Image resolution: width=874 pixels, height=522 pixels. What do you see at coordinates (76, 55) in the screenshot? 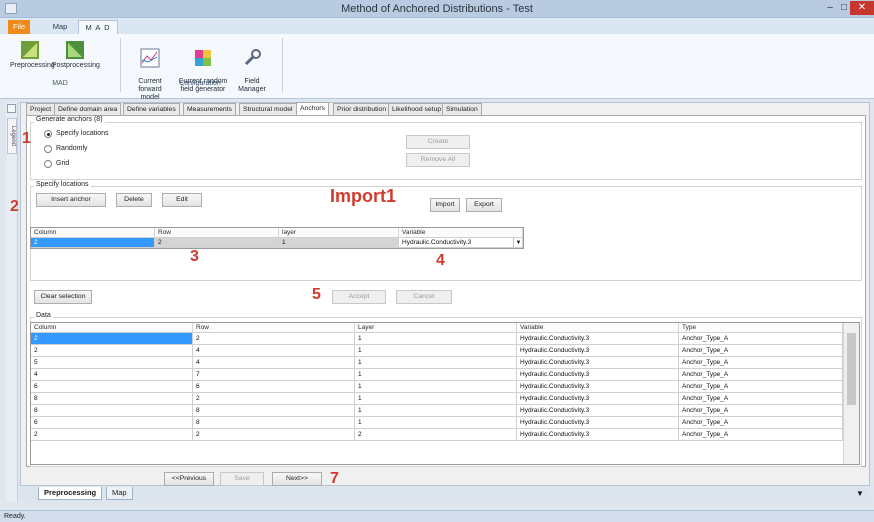
I see `postprocessing-button: Postprocessing` at bounding box center [76, 55].